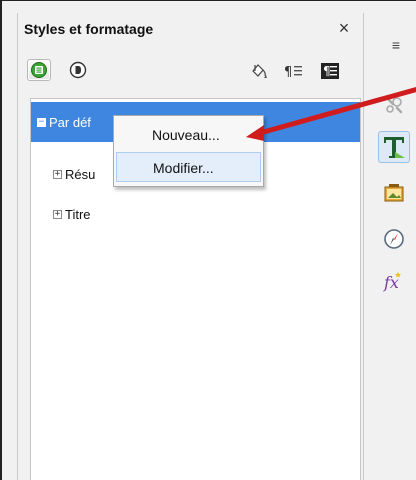 The image size is (416, 480). I want to click on new-style-from-selection-button: ¶, so click(294, 71).